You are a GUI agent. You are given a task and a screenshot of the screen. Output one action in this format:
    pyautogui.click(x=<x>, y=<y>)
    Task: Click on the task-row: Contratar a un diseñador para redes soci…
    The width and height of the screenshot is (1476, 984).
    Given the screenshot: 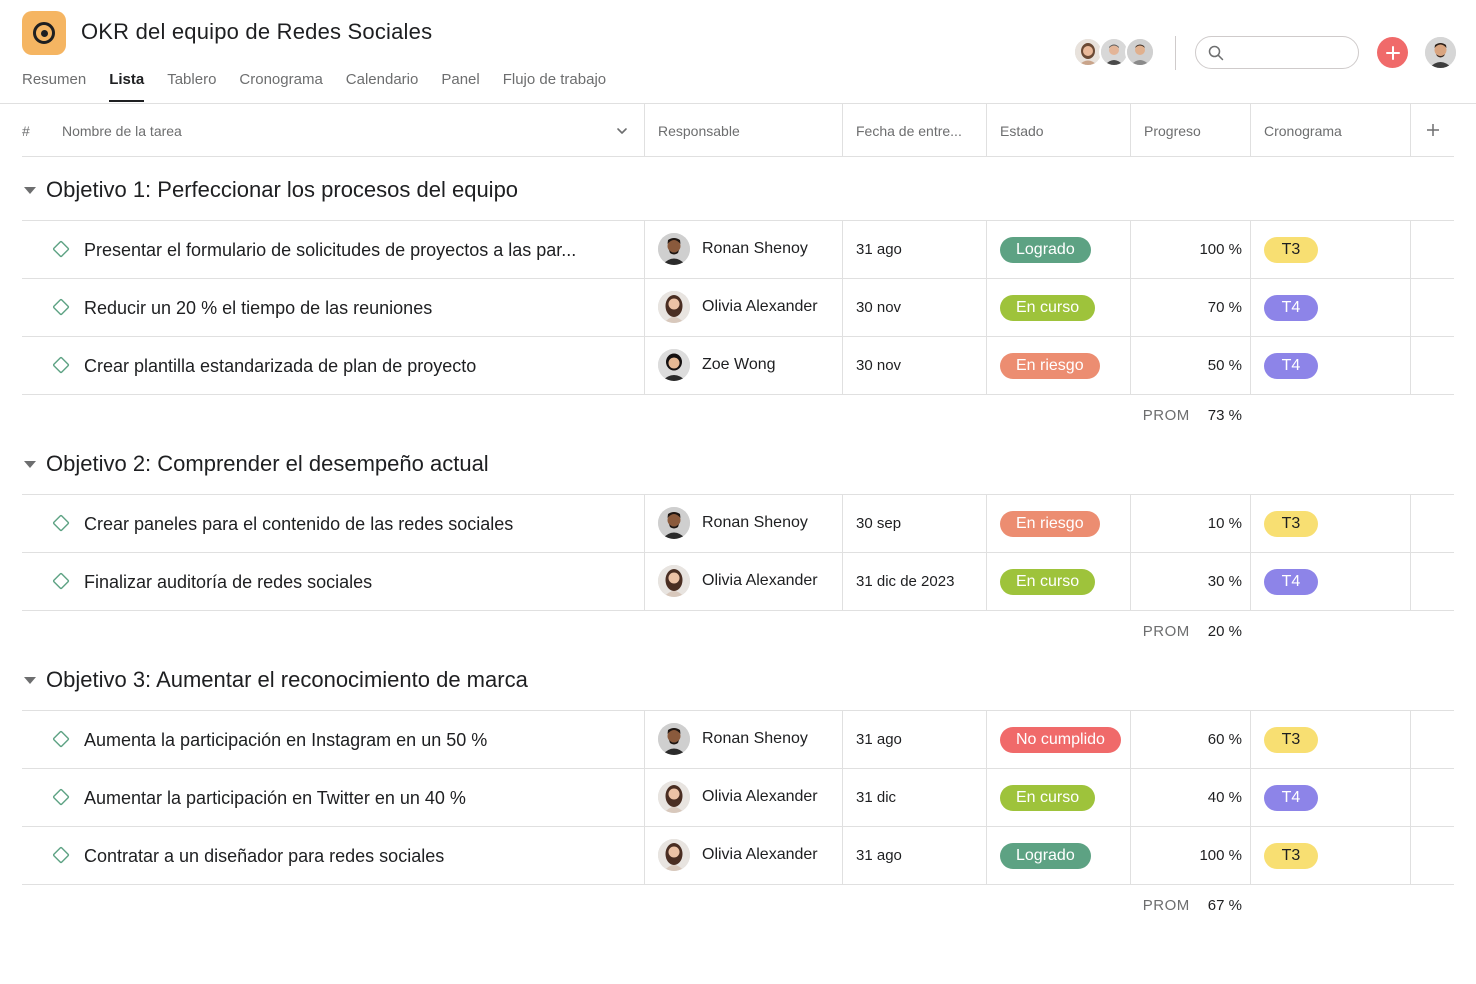 What is the action you would take?
    pyautogui.click(x=738, y=856)
    